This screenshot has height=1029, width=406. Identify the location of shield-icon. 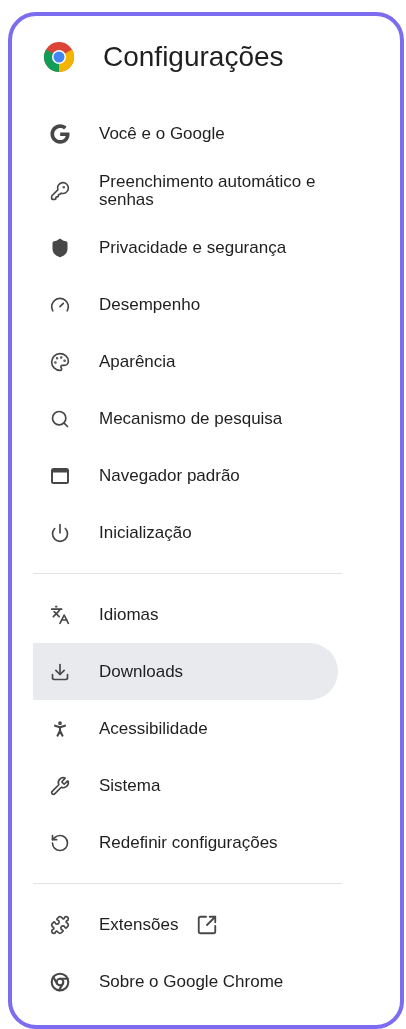
(60, 247).